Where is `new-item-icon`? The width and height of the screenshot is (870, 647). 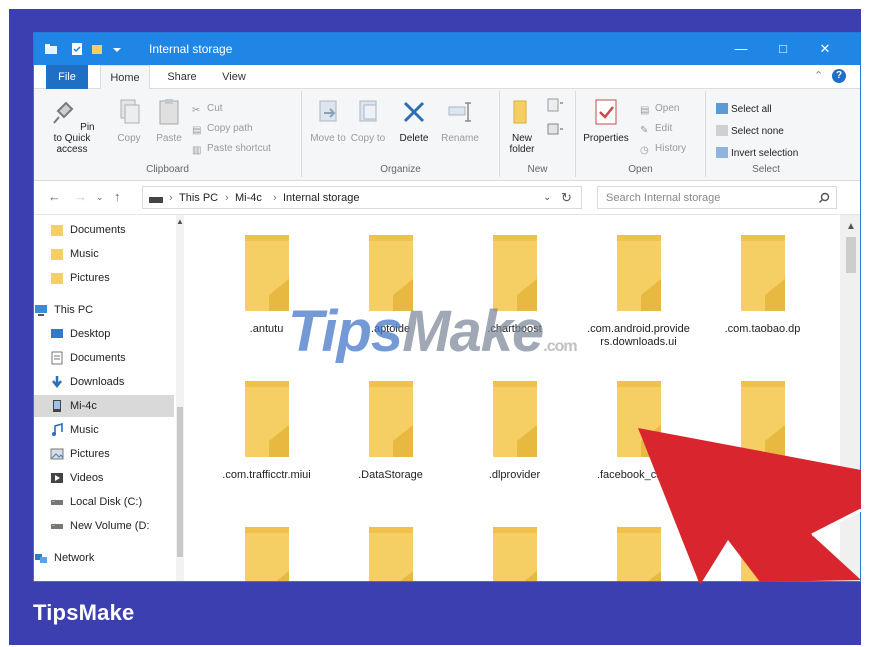
new-item-icon is located at coordinates (556, 106).